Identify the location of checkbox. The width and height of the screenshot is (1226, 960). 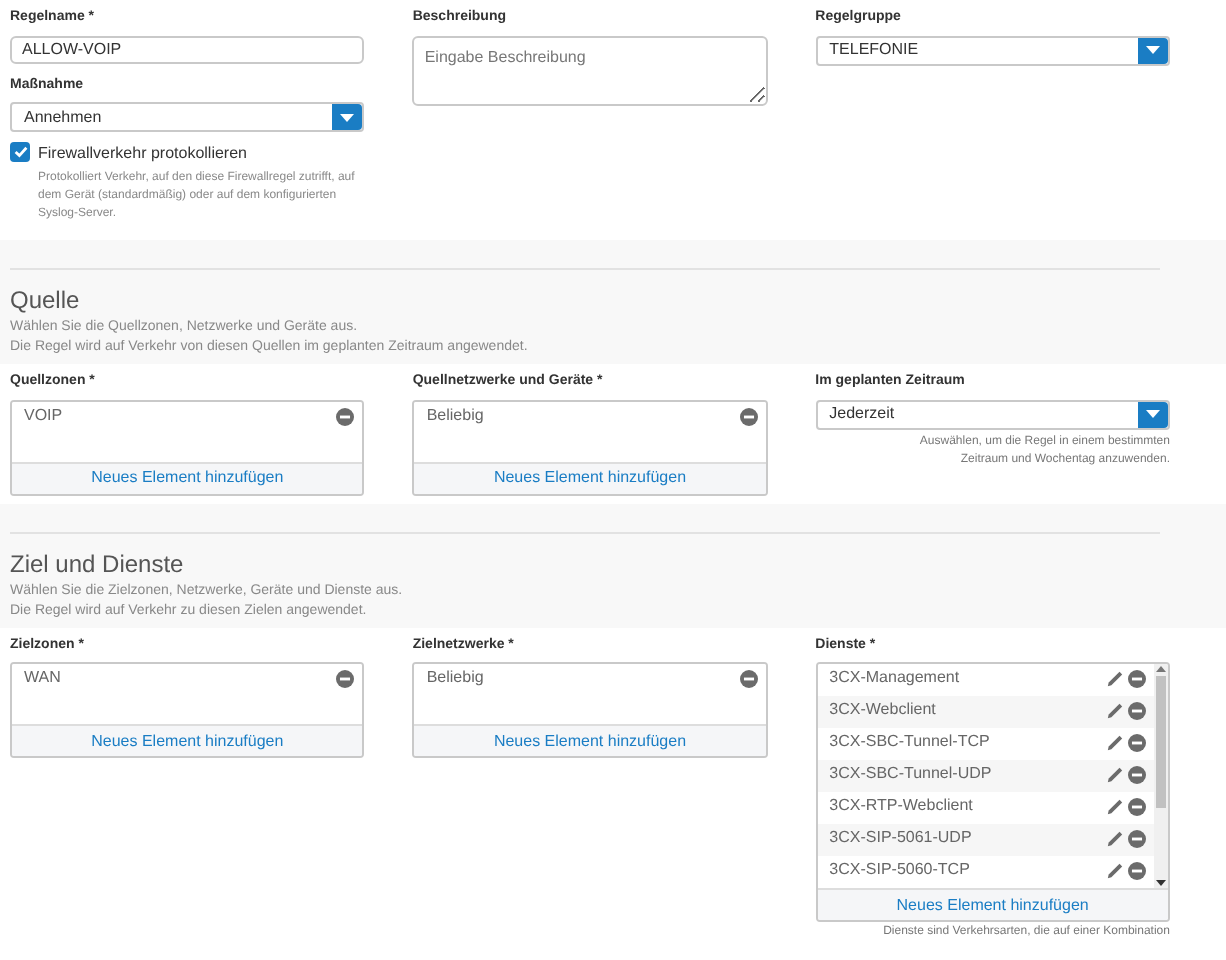
(20, 152).